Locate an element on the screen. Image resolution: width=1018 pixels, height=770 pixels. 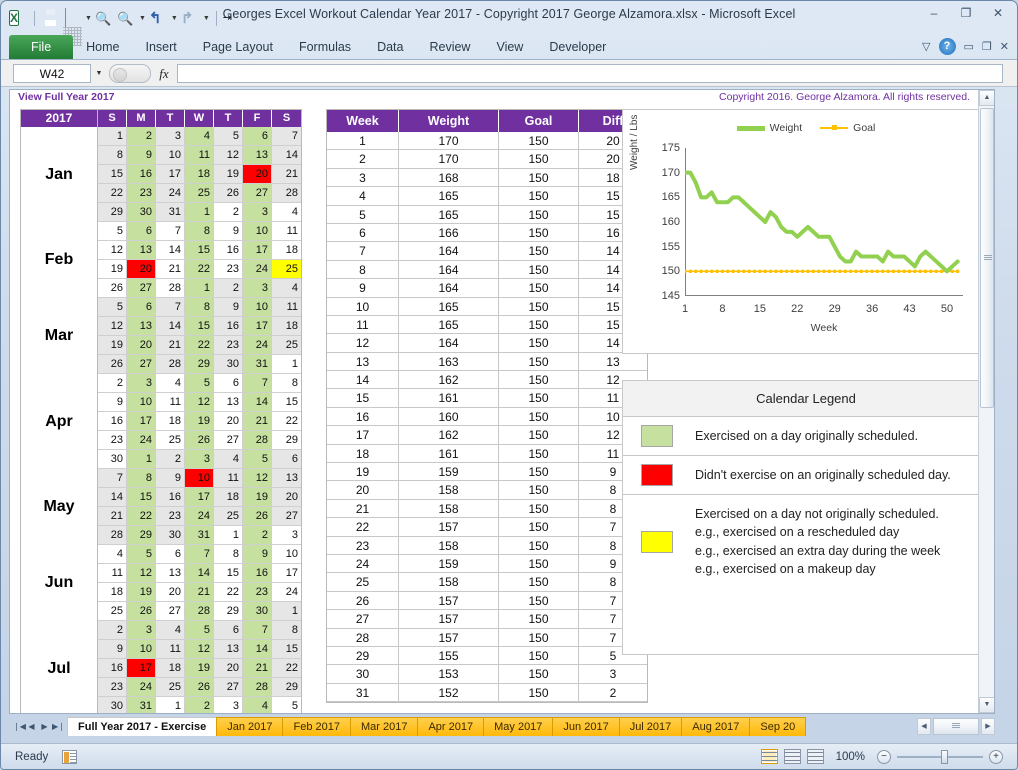
calendar-day-cell: 18 is located at coordinates (170, 668).